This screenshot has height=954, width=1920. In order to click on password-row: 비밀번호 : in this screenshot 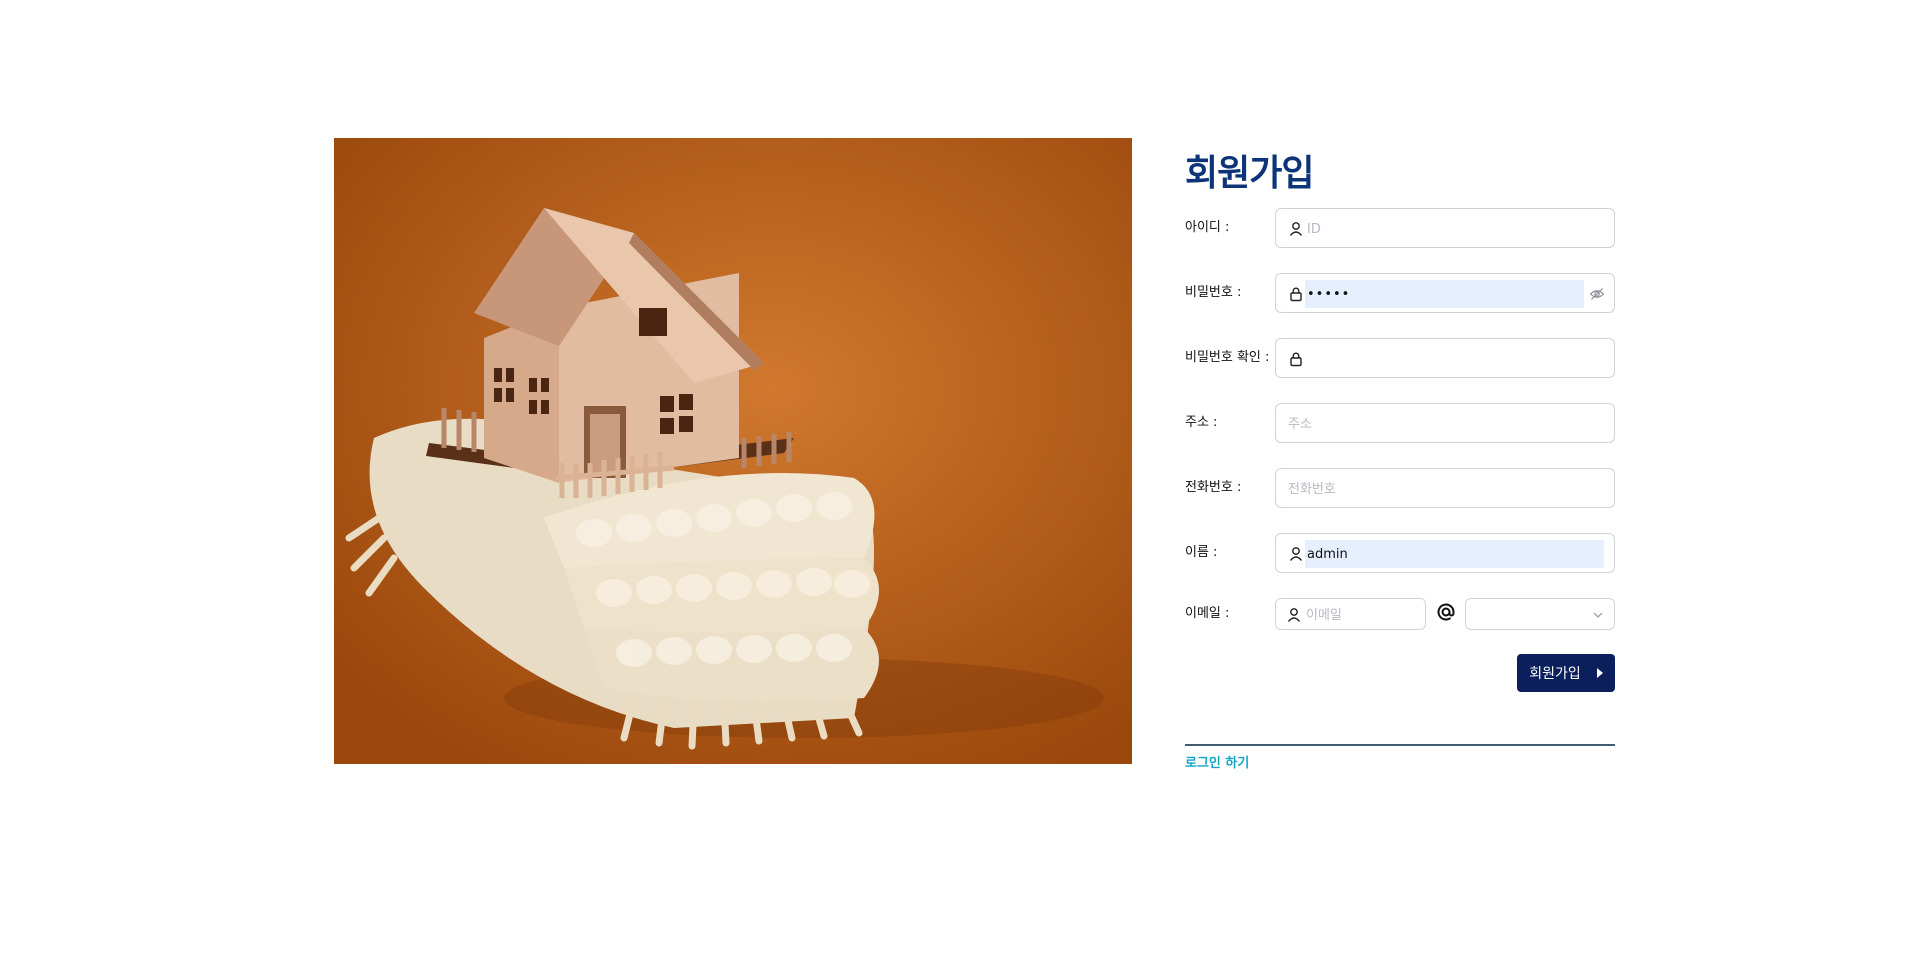, I will do `click(1400, 293)`.